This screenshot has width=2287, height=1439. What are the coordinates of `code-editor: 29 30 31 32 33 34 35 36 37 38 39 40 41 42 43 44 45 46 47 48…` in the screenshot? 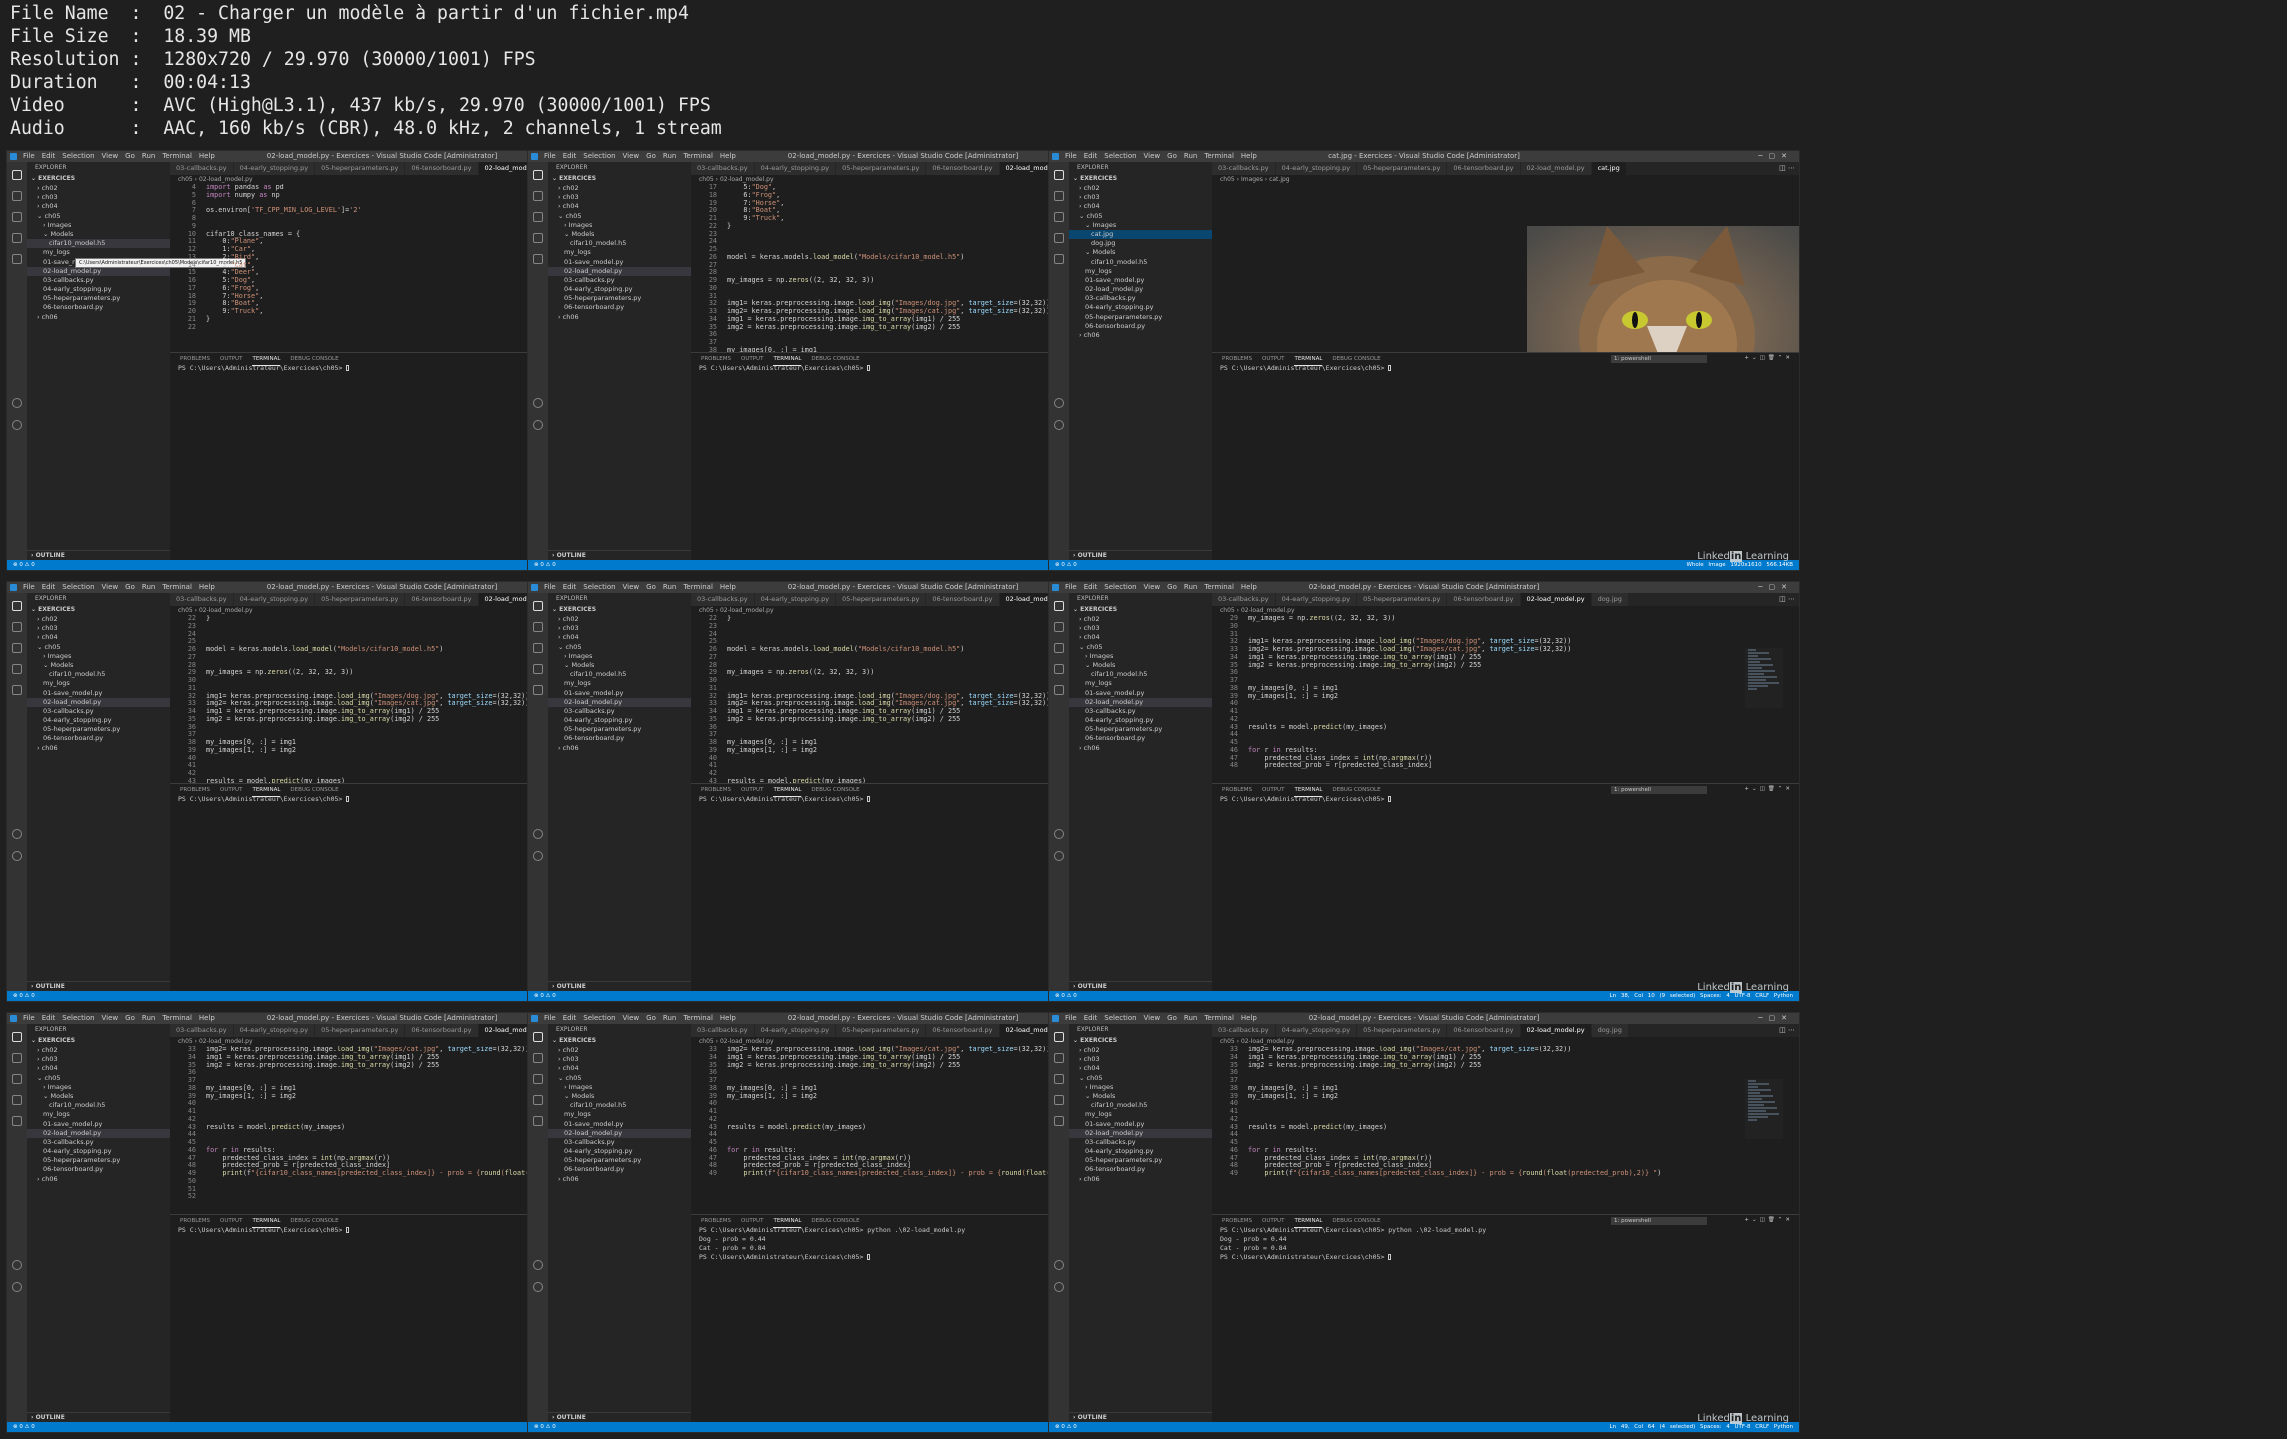 It's located at (1505, 699).